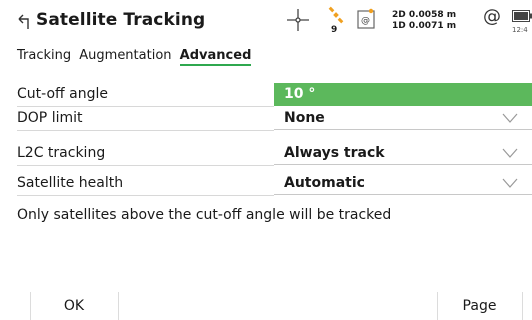 This screenshot has width=532, height=320. I want to click on position-fix-icon: @, so click(366, 19).